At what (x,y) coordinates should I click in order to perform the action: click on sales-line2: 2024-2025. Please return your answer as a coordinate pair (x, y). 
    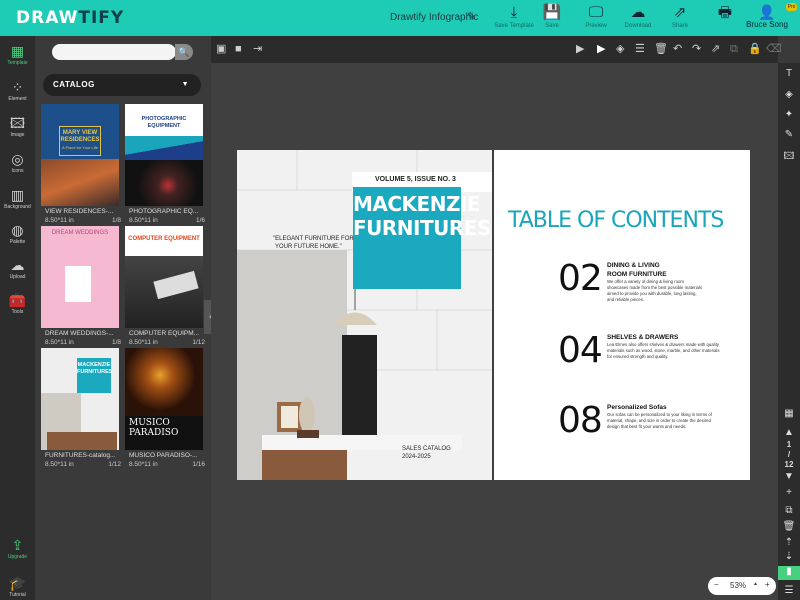
    Looking at the image, I should click on (416, 457).